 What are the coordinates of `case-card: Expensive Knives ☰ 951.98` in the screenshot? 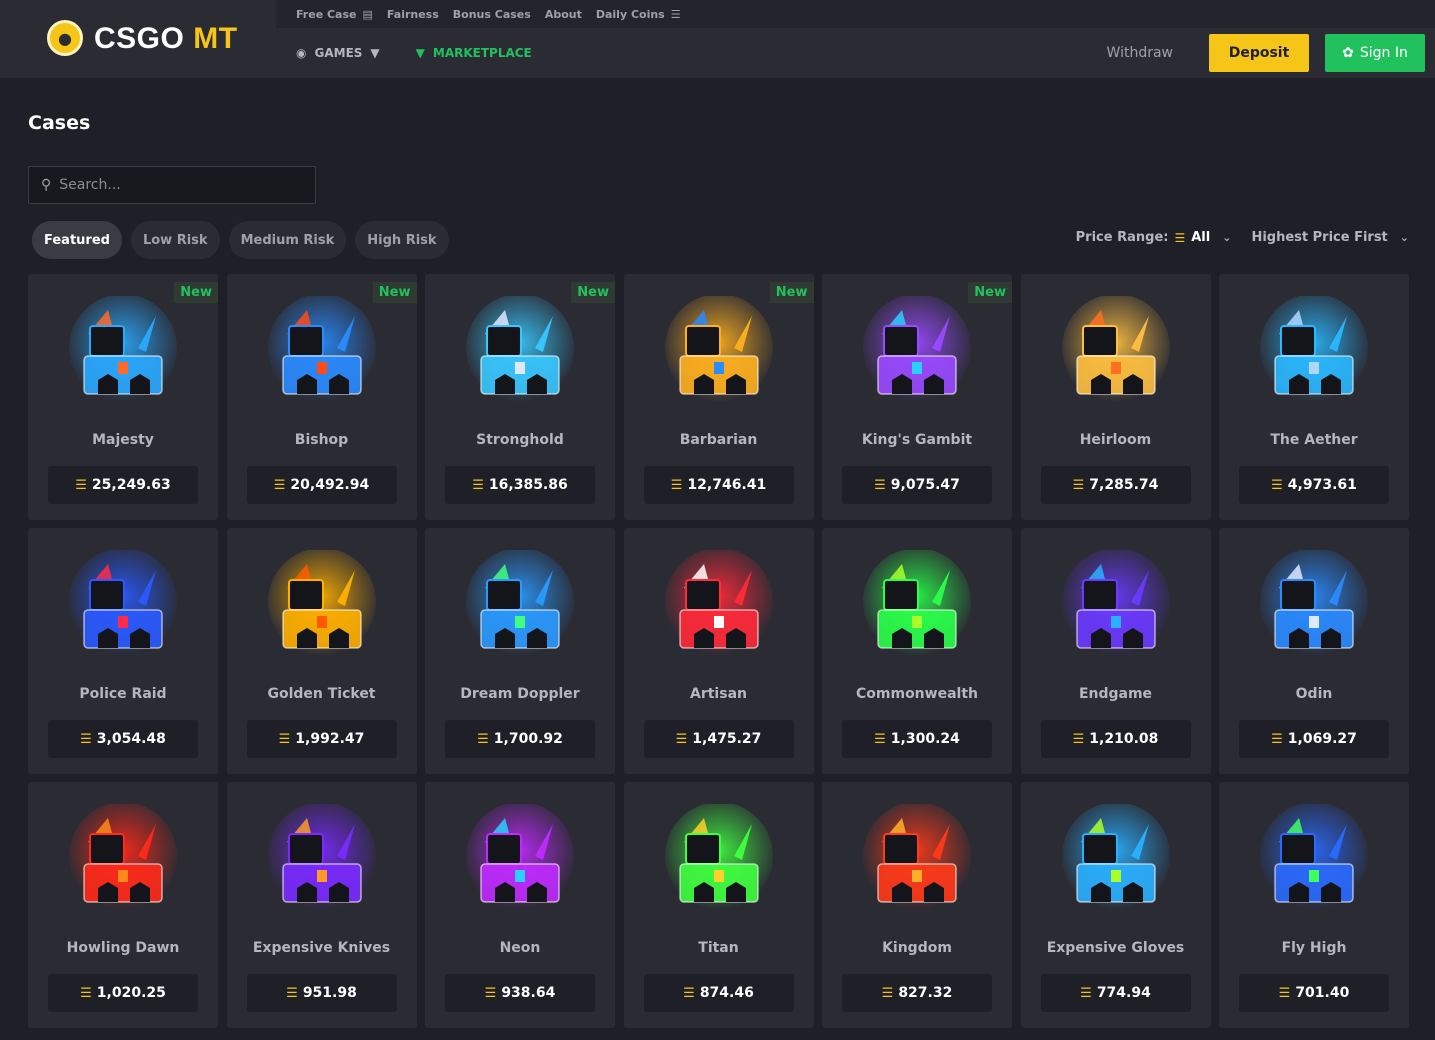 It's located at (321, 905).